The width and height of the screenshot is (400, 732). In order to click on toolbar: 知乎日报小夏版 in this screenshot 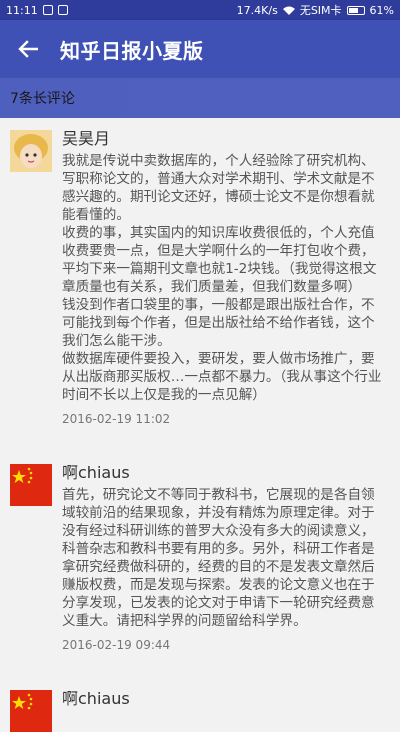, I will do `click(200, 49)`.